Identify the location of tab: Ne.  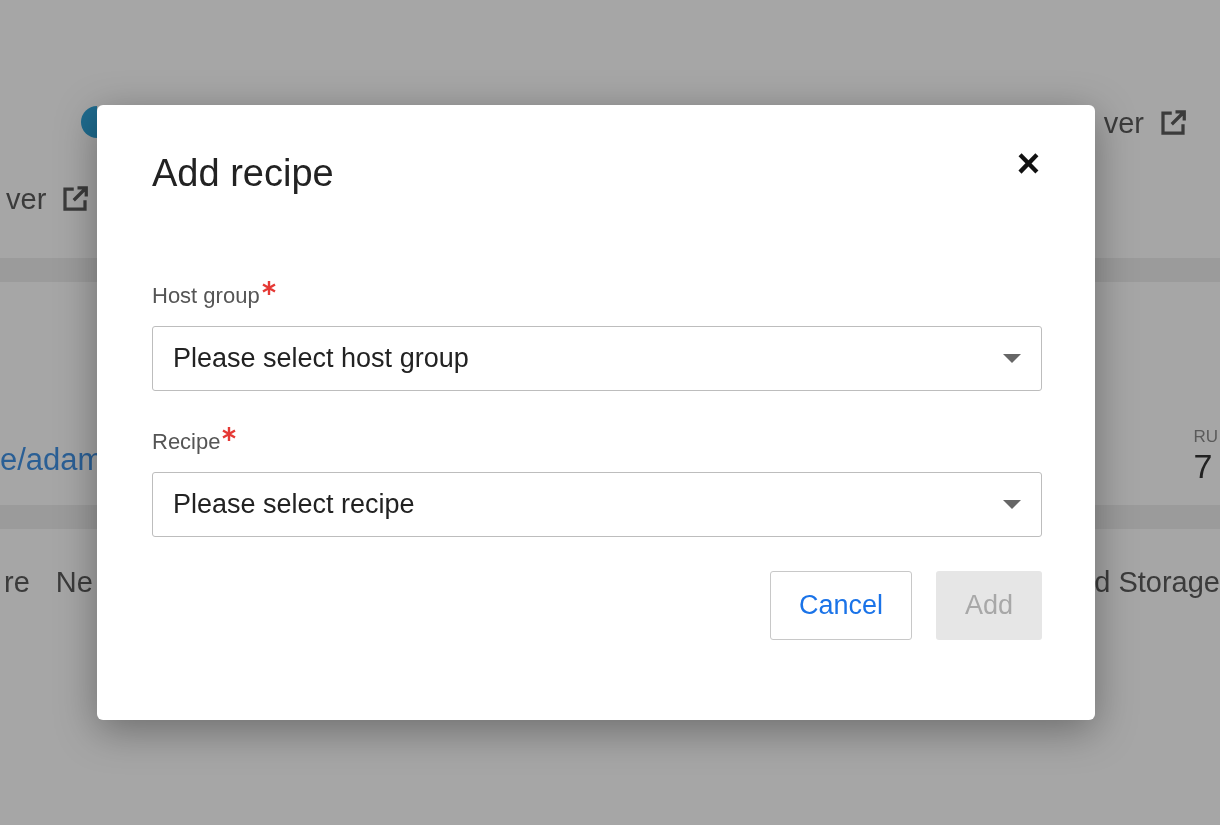
(74, 583).